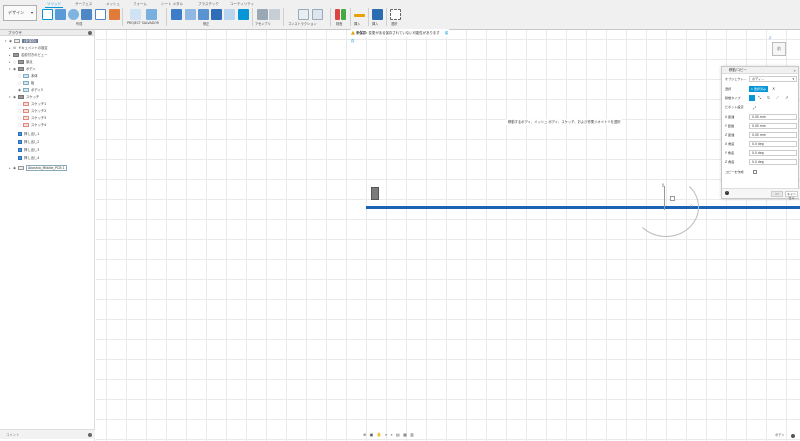  What do you see at coordinates (206, 23) in the screenshot?
I see `modify-group-label: 修正` at bounding box center [206, 23].